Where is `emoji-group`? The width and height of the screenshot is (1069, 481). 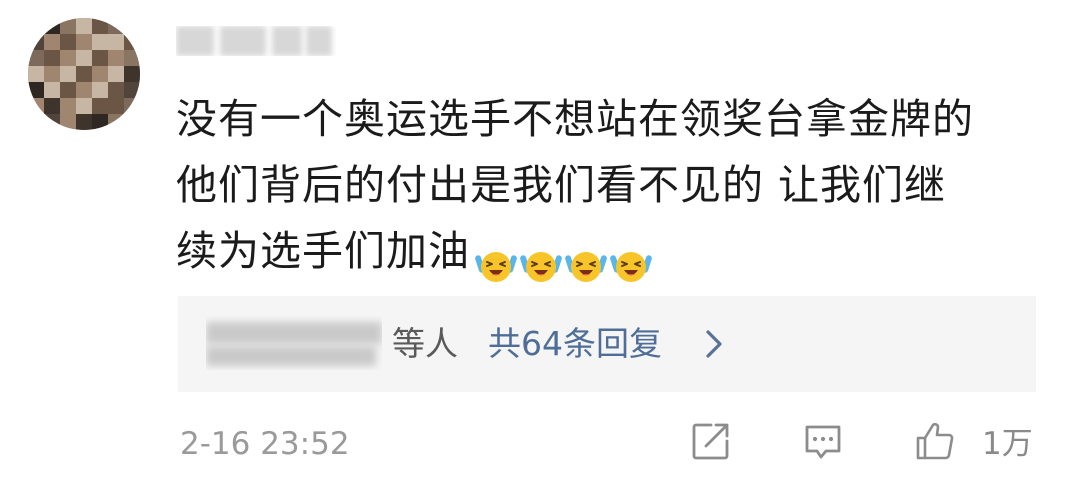 emoji-group is located at coordinates (564, 259).